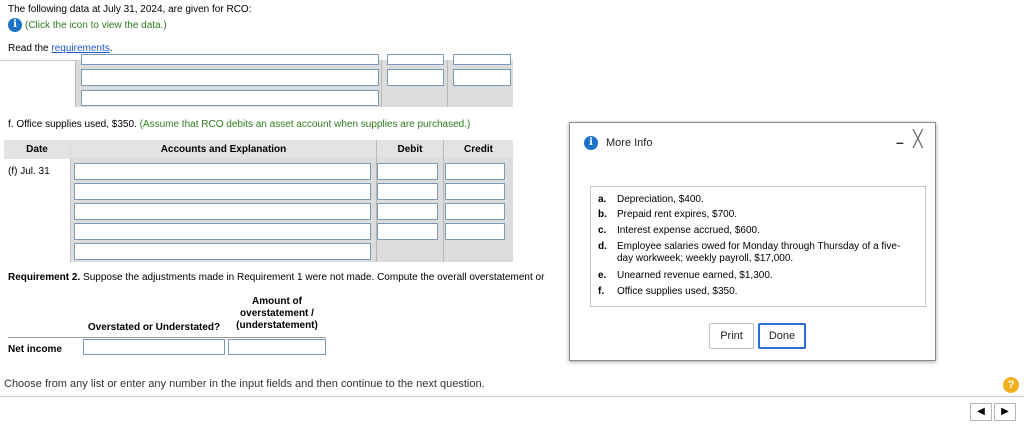  Describe the element at coordinates (37, 210) in the screenshot. I see `date-column: (f) Jul. 31` at that location.